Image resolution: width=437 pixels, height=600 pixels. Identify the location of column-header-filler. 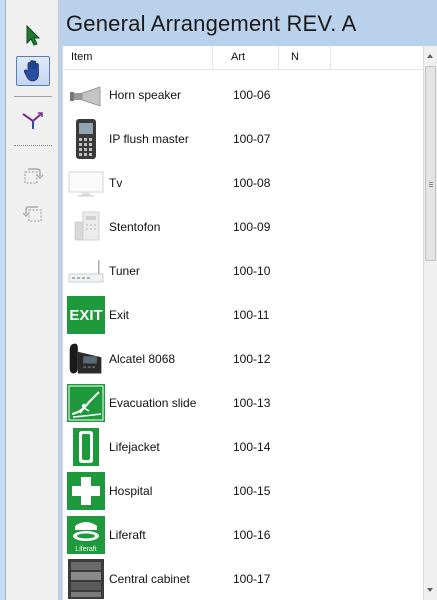
(377, 57).